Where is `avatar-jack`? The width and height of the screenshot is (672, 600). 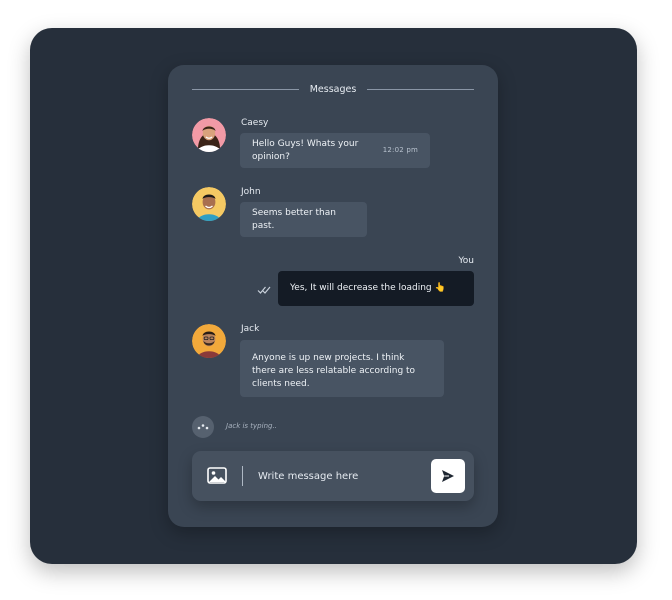 avatar-jack is located at coordinates (209, 341).